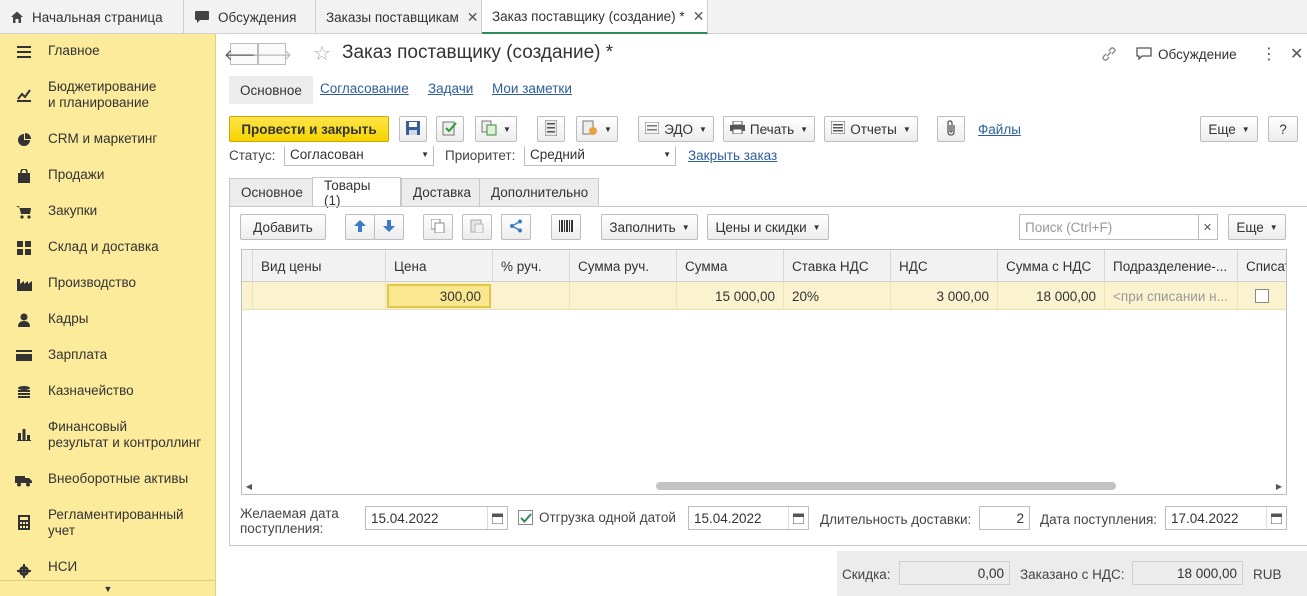 Image resolution: width=1307 pixels, height=596 pixels. Describe the element at coordinates (450, 88) in the screenshot. I see `nav-tasks: Задачи` at that location.